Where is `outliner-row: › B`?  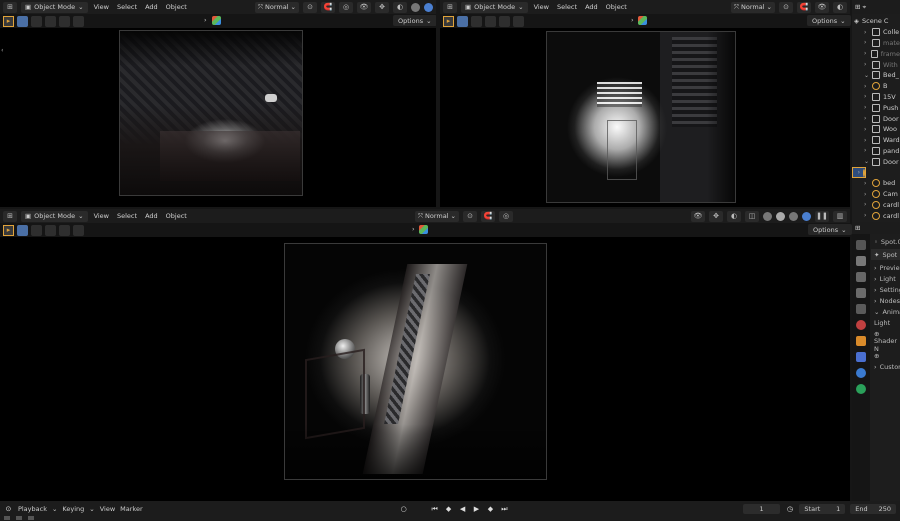
outliner-row: › B is located at coordinates (876, 86).